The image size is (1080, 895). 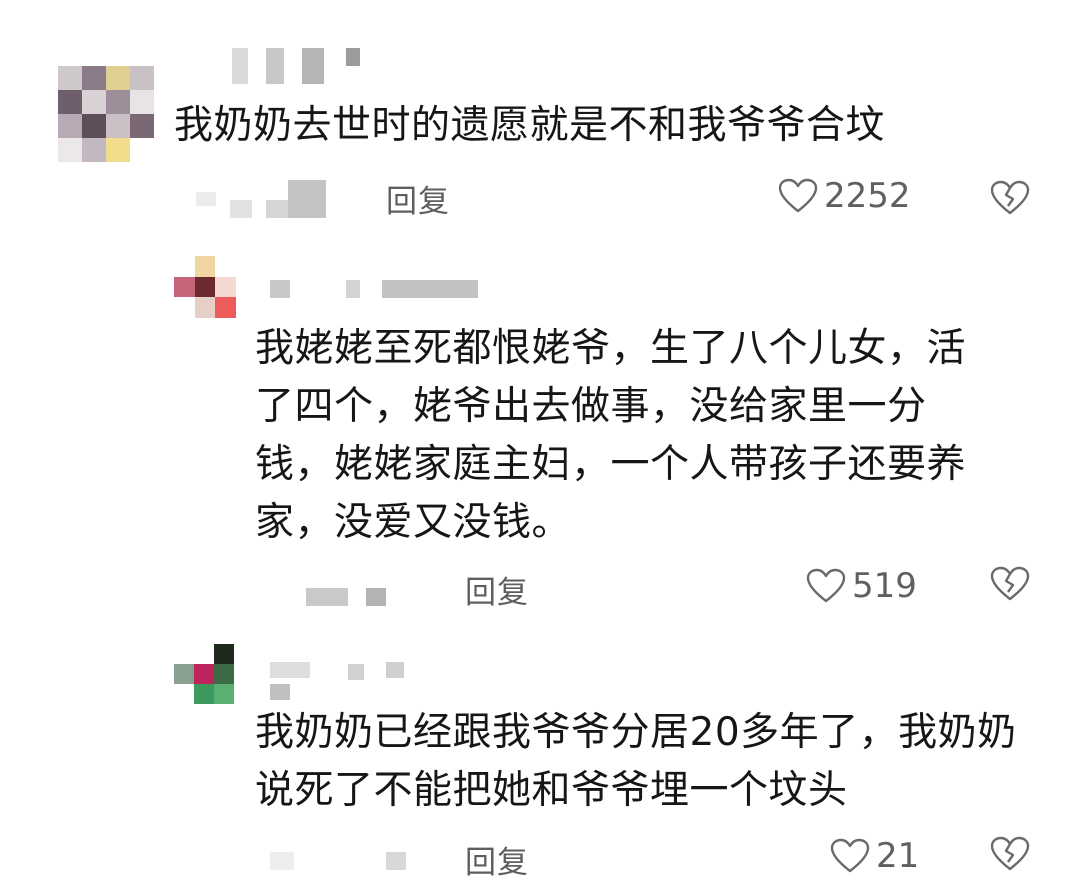 What do you see at coordinates (874, 856) in the screenshot?
I see `like-button: 21` at bounding box center [874, 856].